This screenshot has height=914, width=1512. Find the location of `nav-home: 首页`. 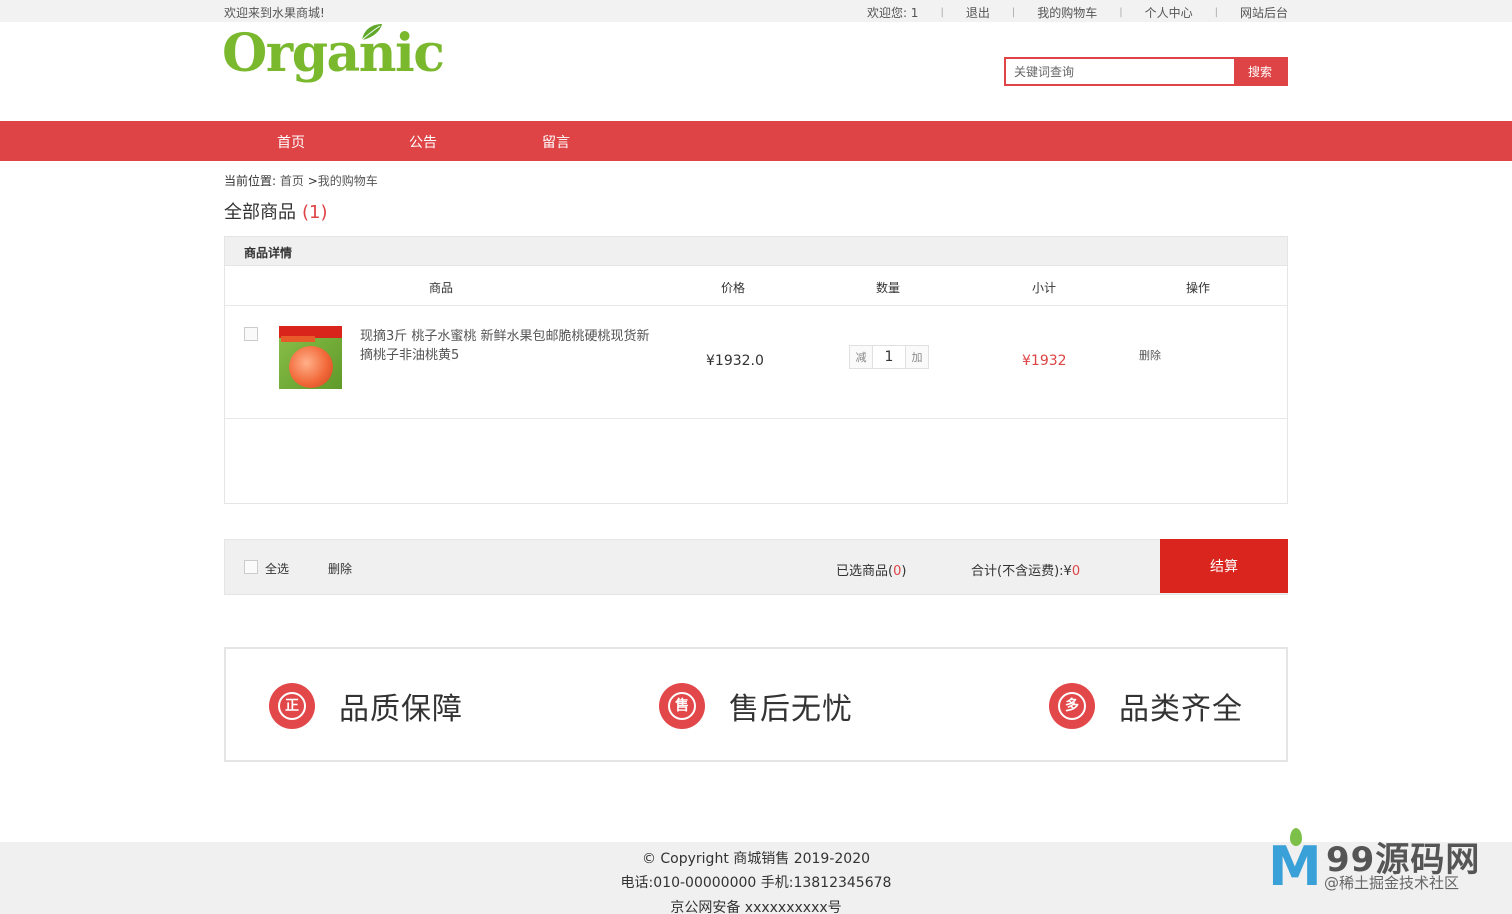

nav-home: 首页 is located at coordinates (291, 142).